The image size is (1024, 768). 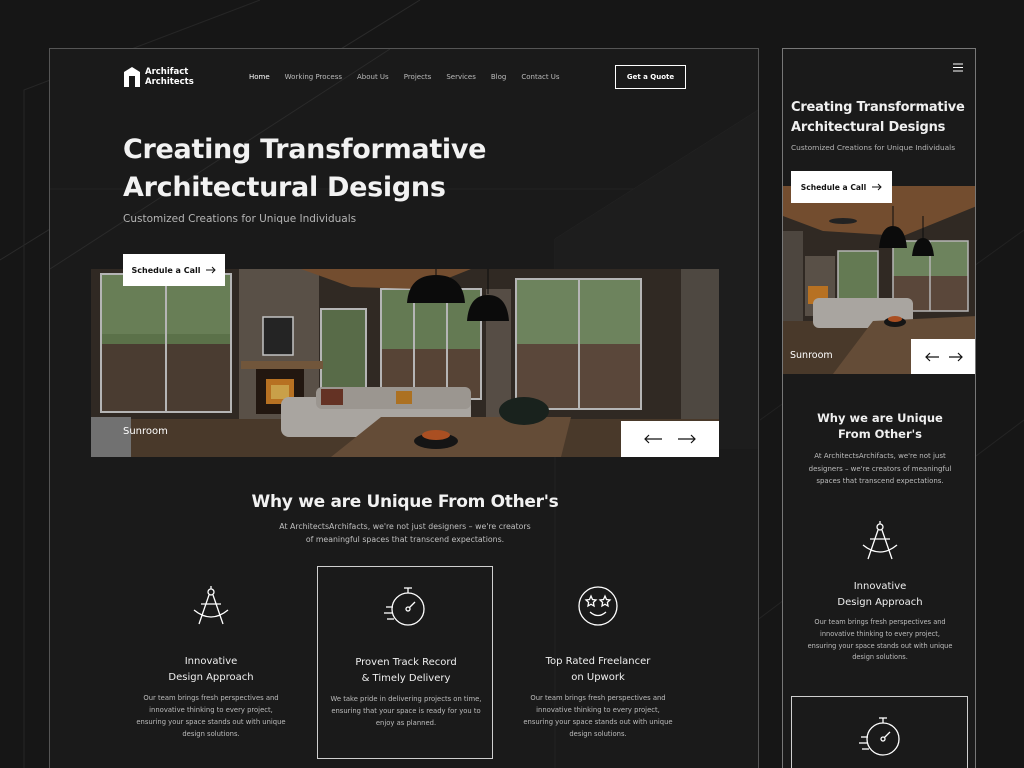 I want to click on feature-title-line1: Innovative, so click(x=211, y=661).